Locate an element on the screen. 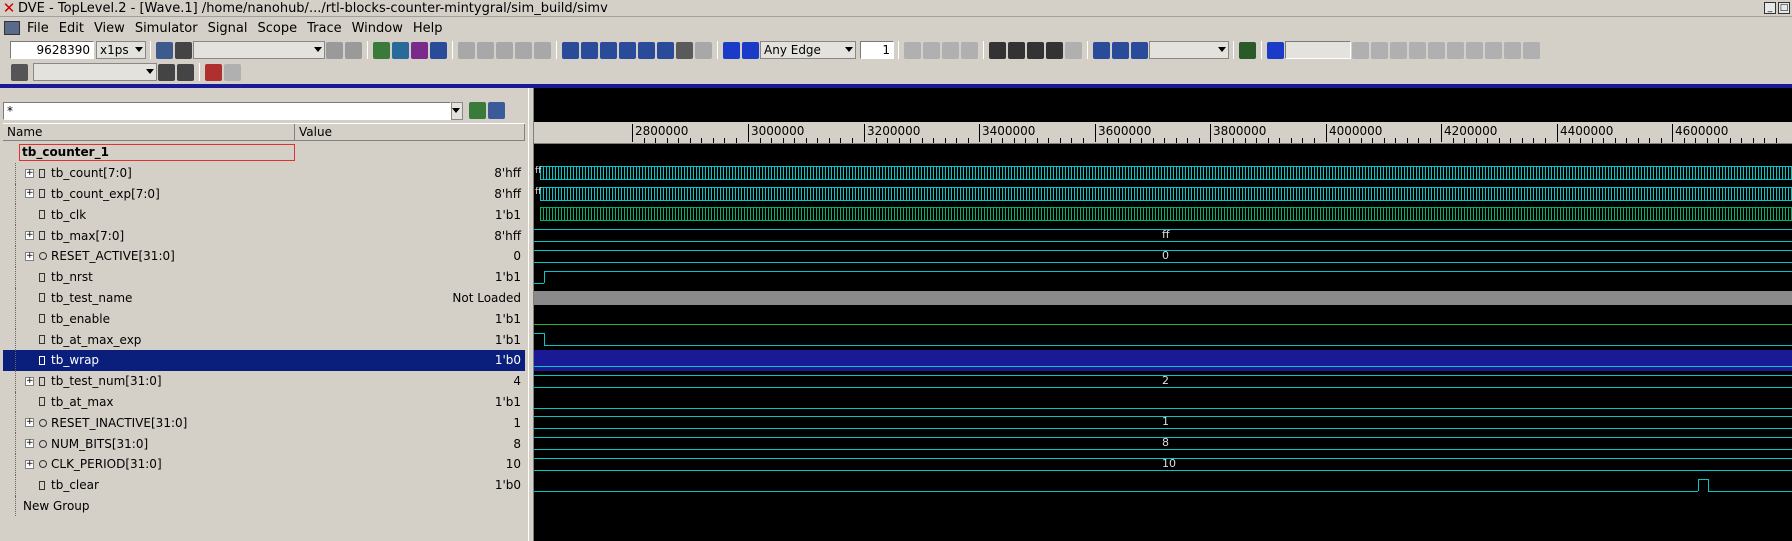  time-unit-select: x1ps is located at coordinates (121, 50).